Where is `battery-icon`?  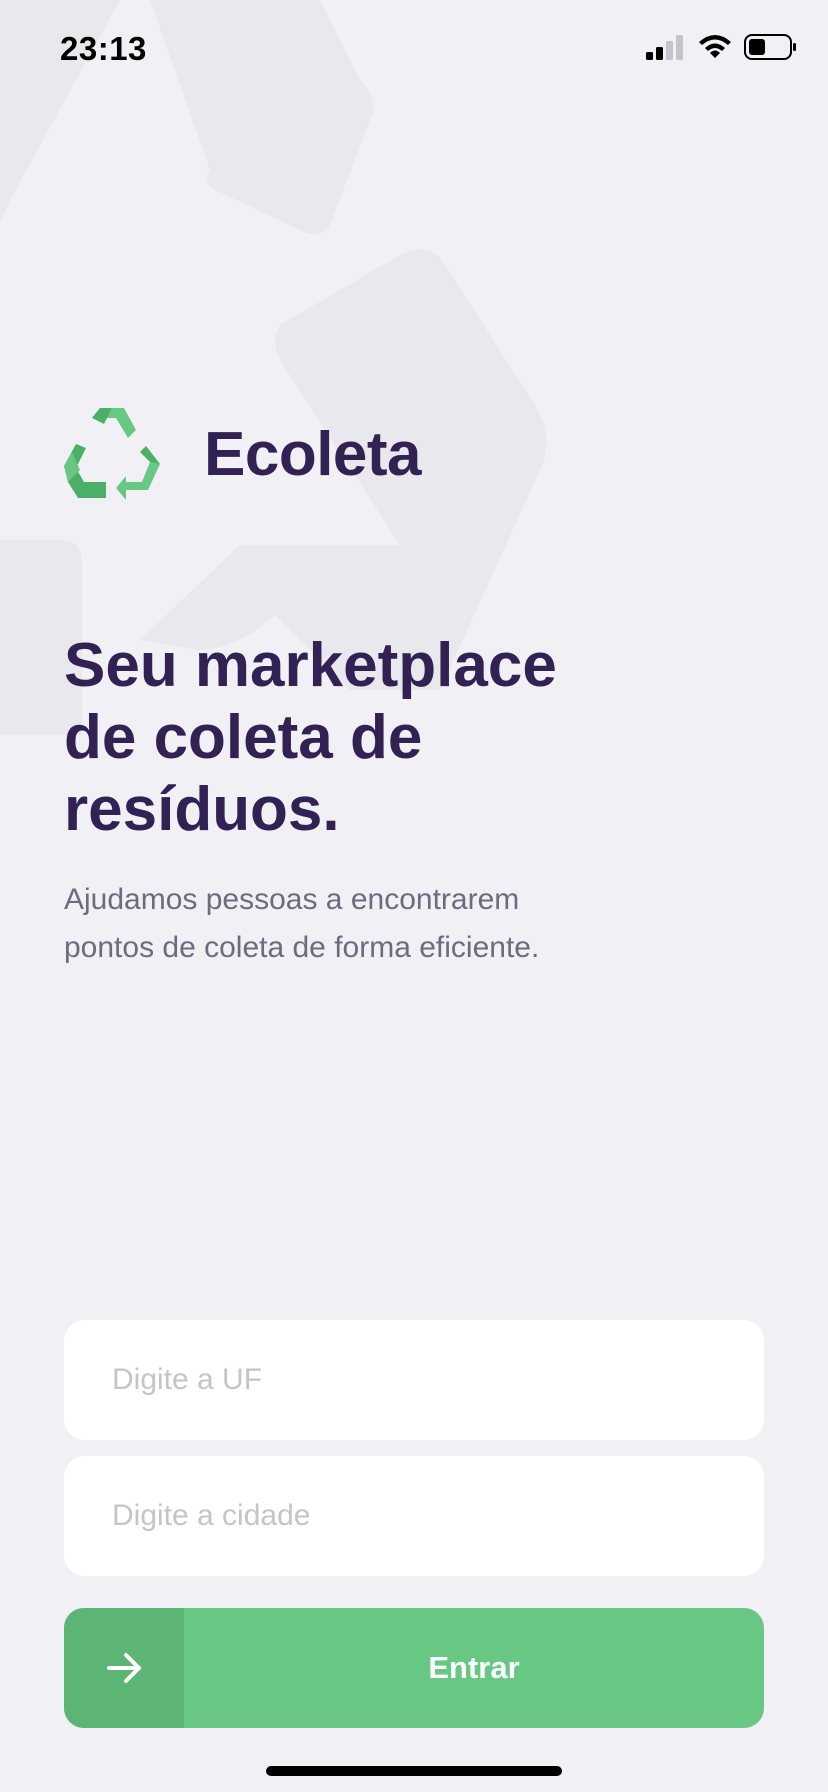
battery-icon is located at coordinates (770, 47).